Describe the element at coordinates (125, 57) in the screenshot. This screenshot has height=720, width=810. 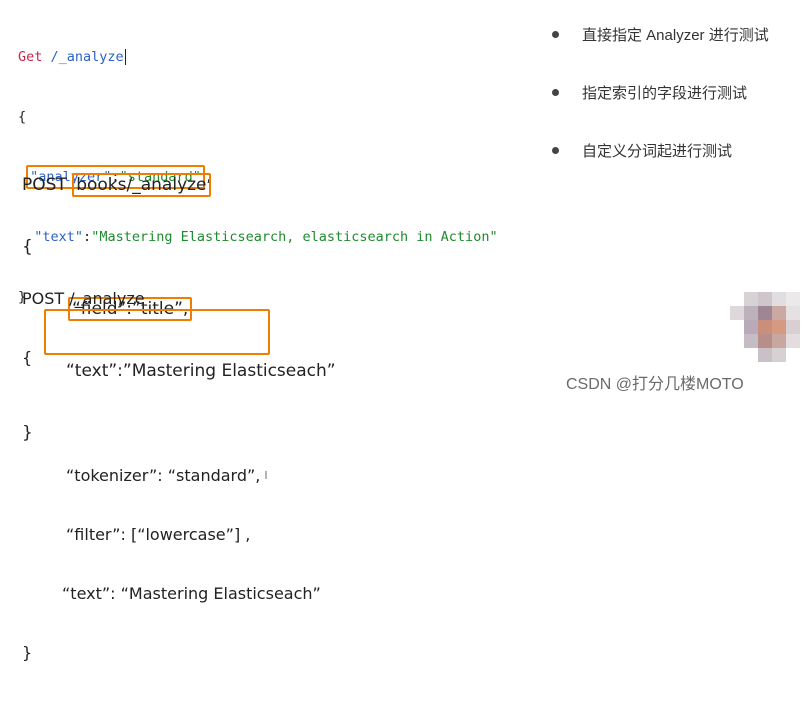
I see `text-cursor` at that location.